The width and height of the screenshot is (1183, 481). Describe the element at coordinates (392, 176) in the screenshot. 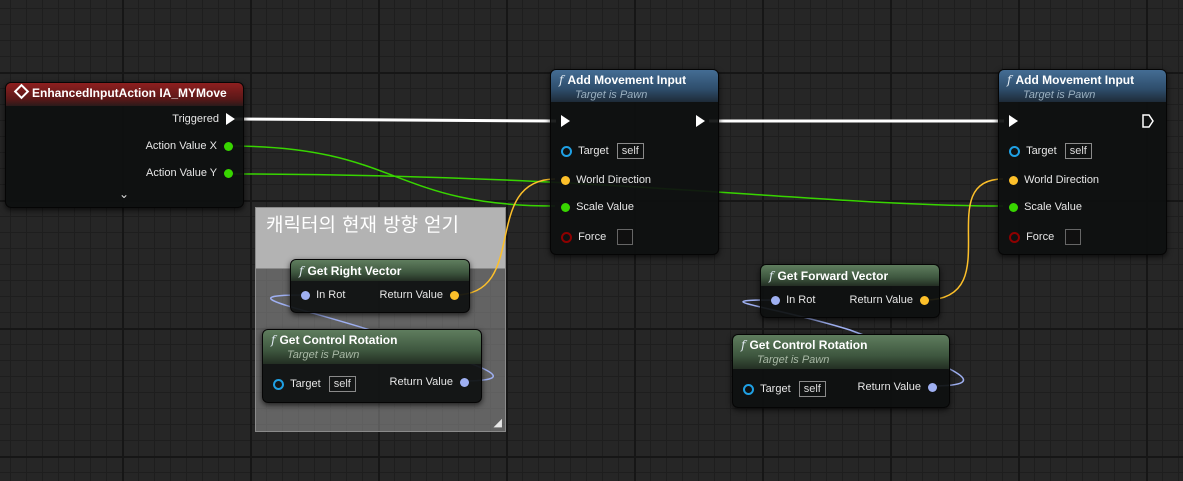

I see `float-wire-x` at that location.